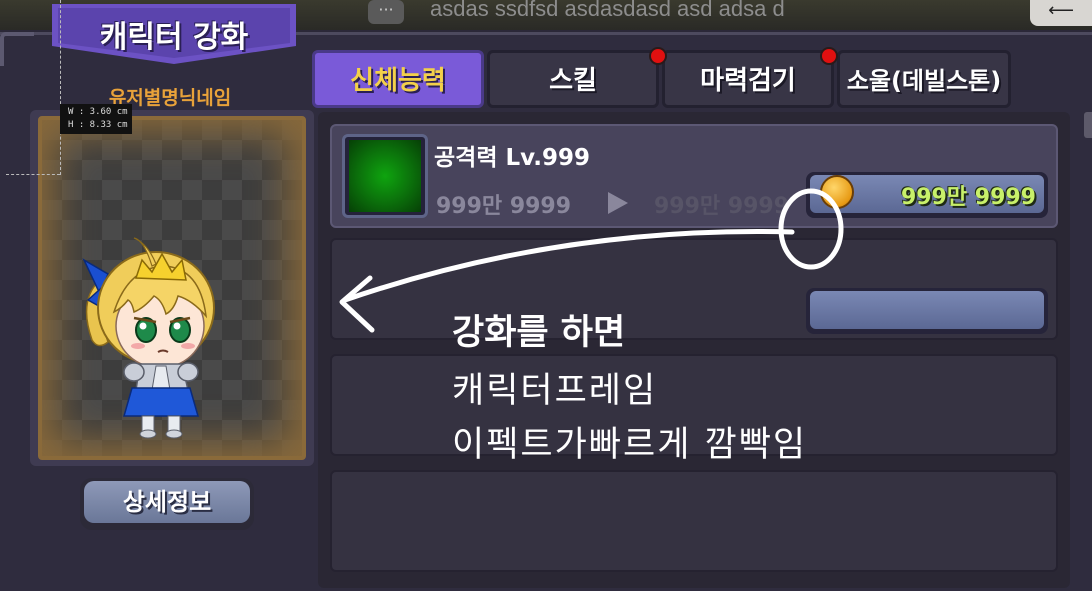  I want to click on annotation-text-line3: 이펙트가빠르게 깜빡임, so click(630, 445).